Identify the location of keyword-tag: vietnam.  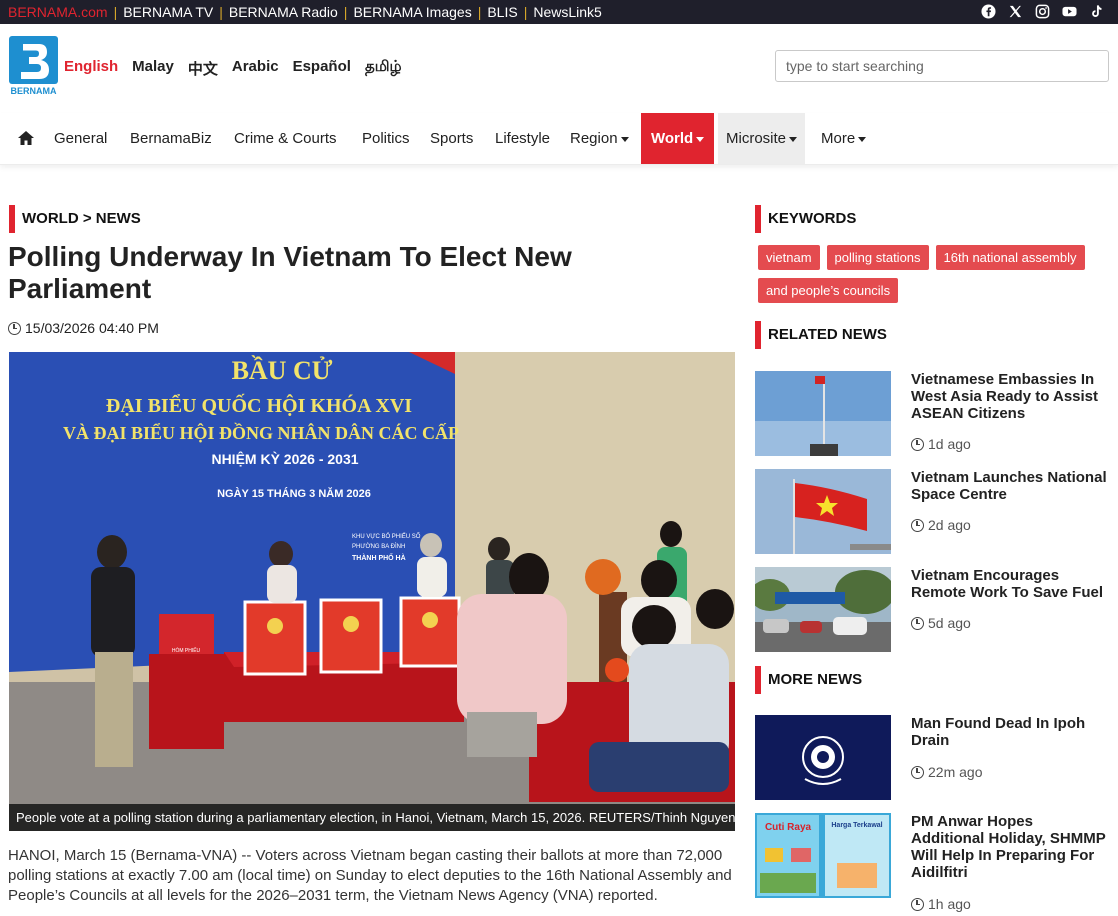
(789, 257).